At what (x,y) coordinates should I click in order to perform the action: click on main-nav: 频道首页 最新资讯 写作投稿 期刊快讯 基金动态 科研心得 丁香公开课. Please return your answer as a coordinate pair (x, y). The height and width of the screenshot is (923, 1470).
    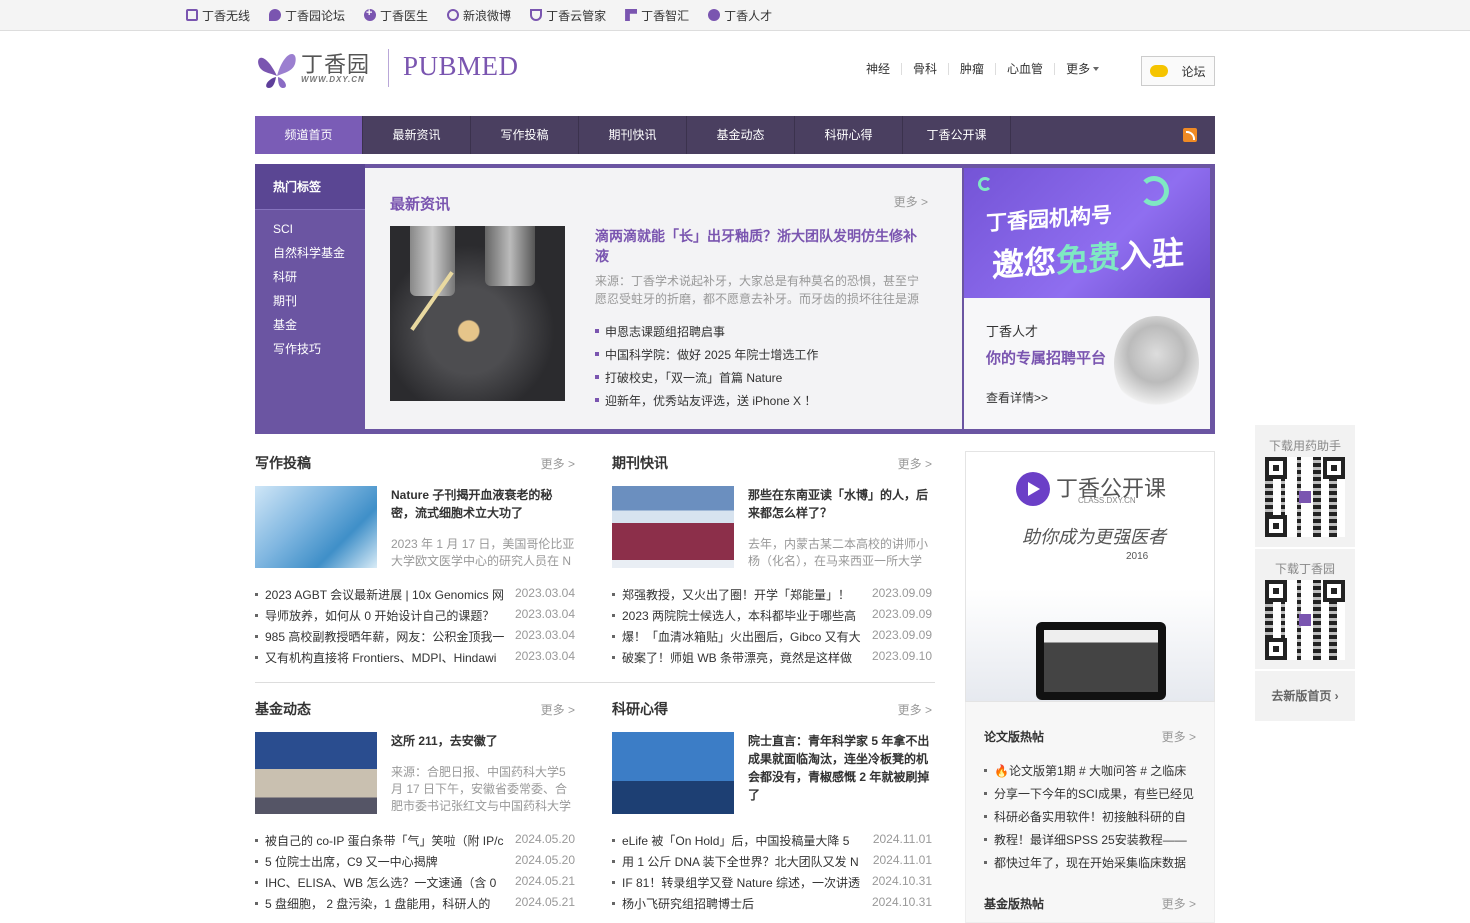
    Looking at the image, I should click on (735, 135).